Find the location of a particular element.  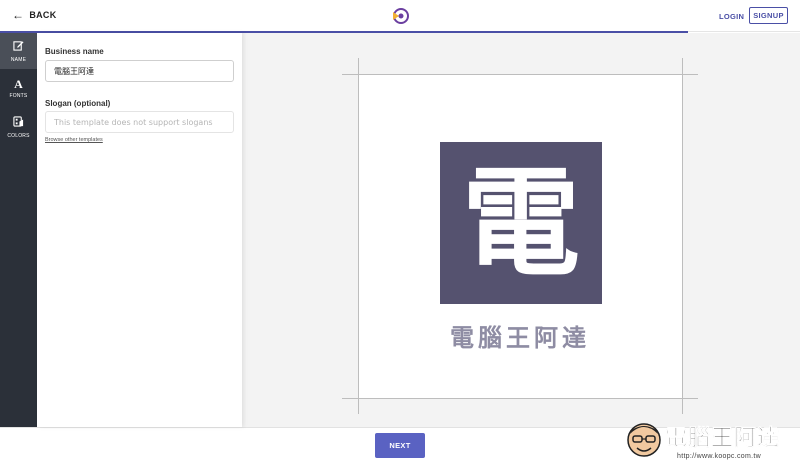

rail-item-name: NAME is located at coordinates (18, 51).